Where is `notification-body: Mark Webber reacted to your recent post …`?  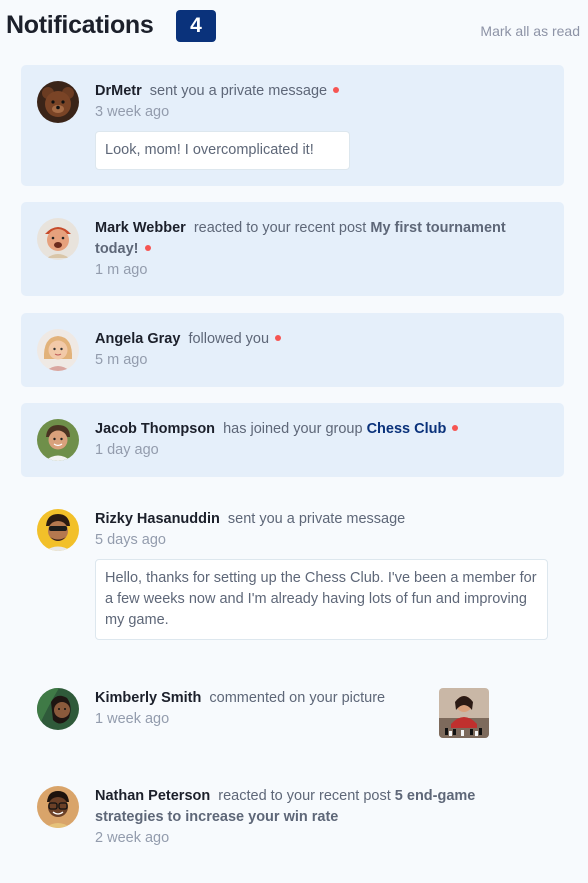
notification-body: Mark Webber reacted to your recent post … is located at coordinates (309, 249).